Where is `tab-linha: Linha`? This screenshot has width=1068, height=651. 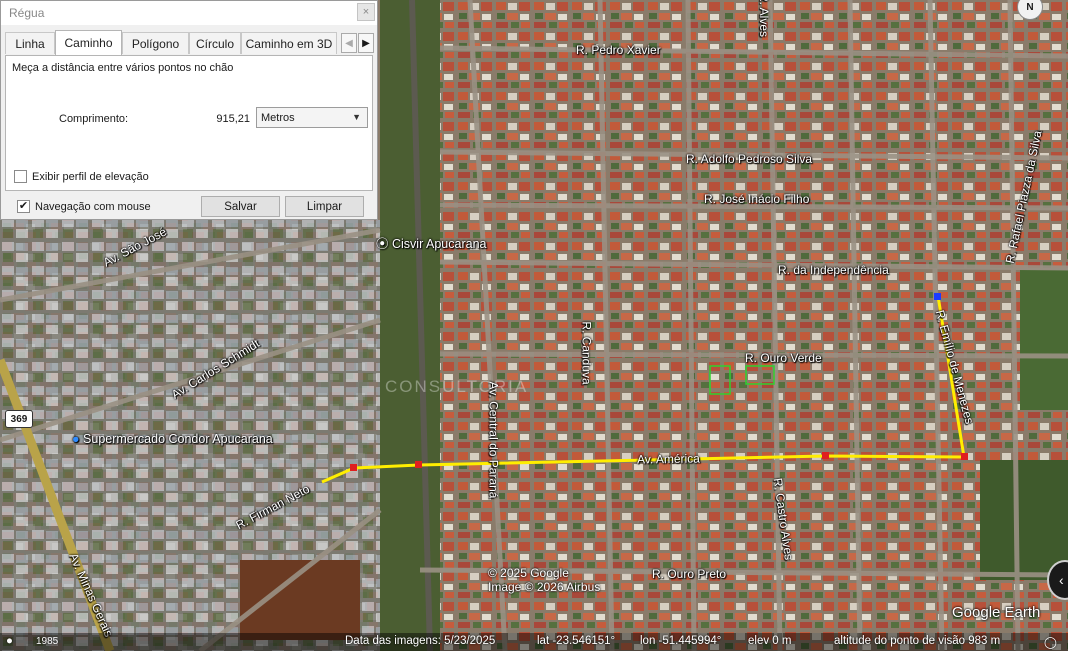 tab-linha: Linha is located at coordinates (30, 43).